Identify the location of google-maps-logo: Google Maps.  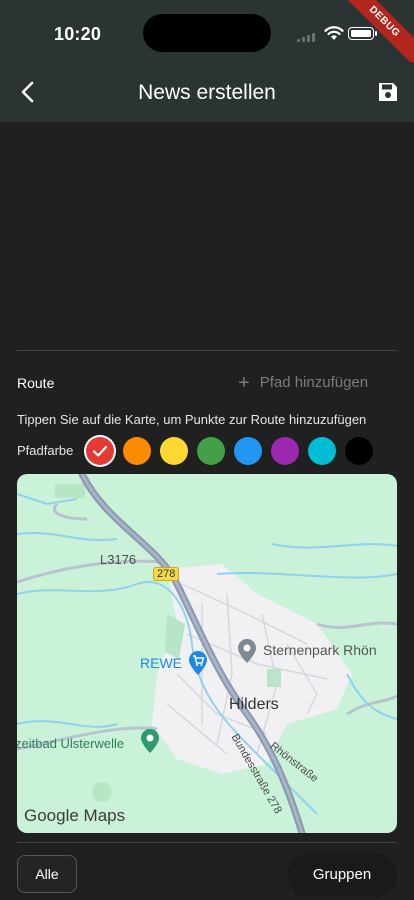
(75, 815).